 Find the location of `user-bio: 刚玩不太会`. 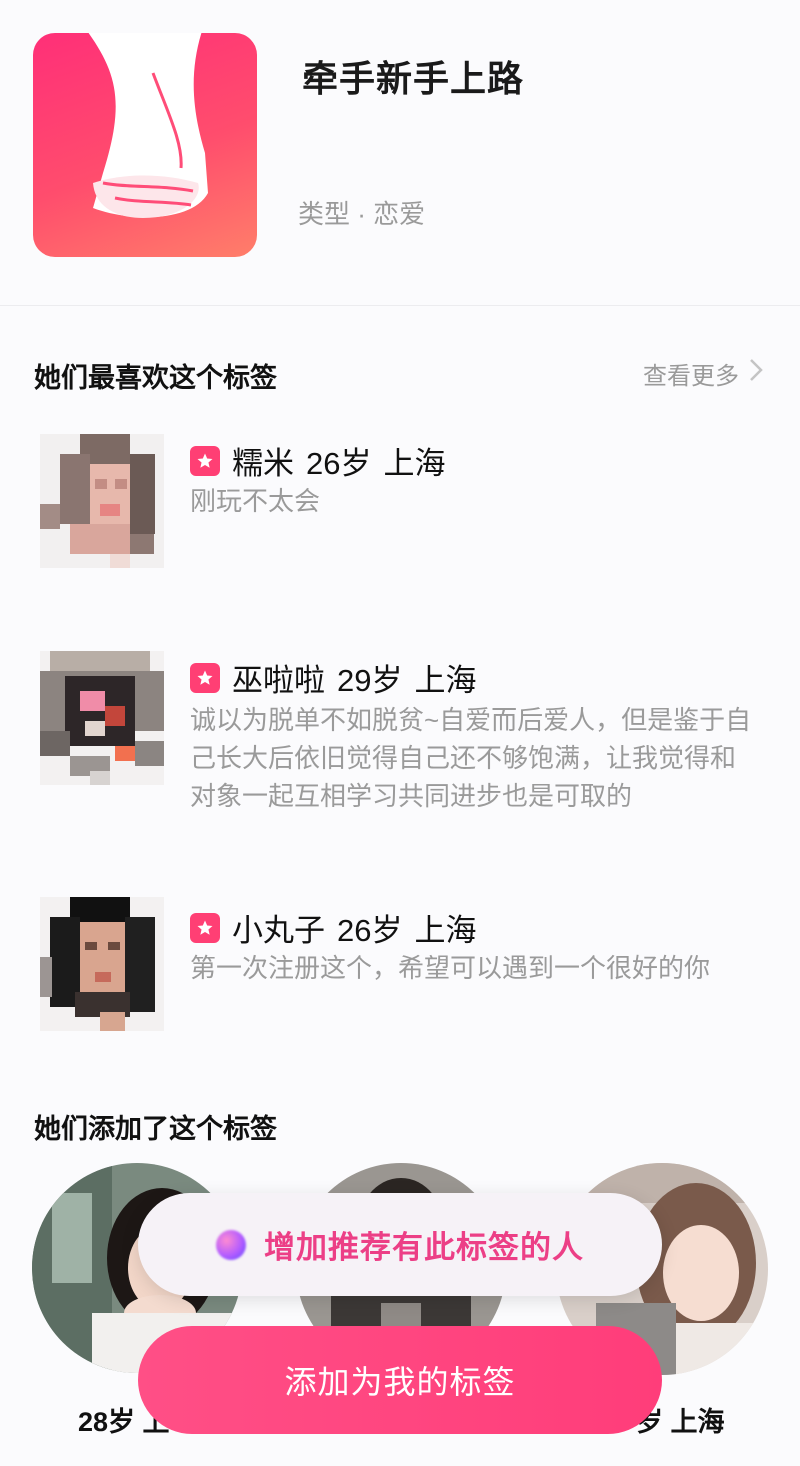

user-bio: 刚玩不太会 is located at coordinates (255, 501).